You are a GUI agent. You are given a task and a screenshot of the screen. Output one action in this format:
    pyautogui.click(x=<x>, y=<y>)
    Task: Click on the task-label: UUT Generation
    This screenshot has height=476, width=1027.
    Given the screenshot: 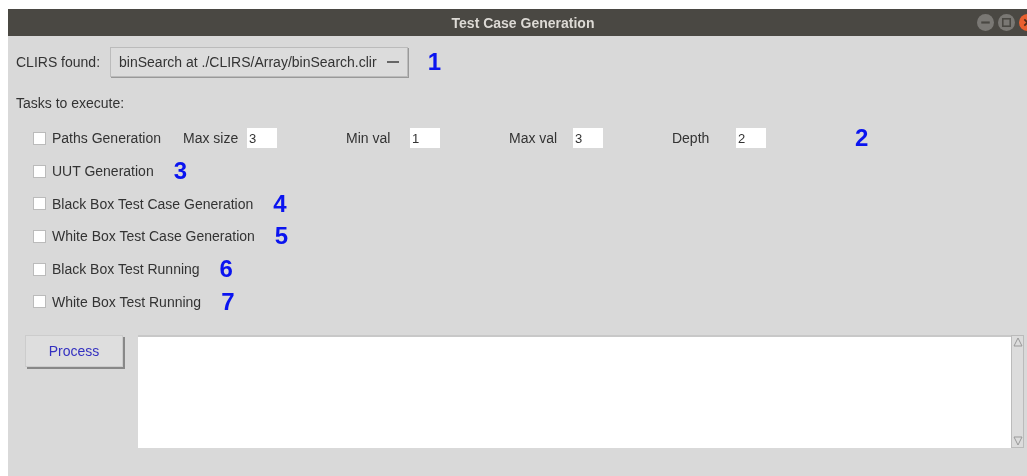 What is the action you would take?
    pyautogui.click(x=103, y=171)
    